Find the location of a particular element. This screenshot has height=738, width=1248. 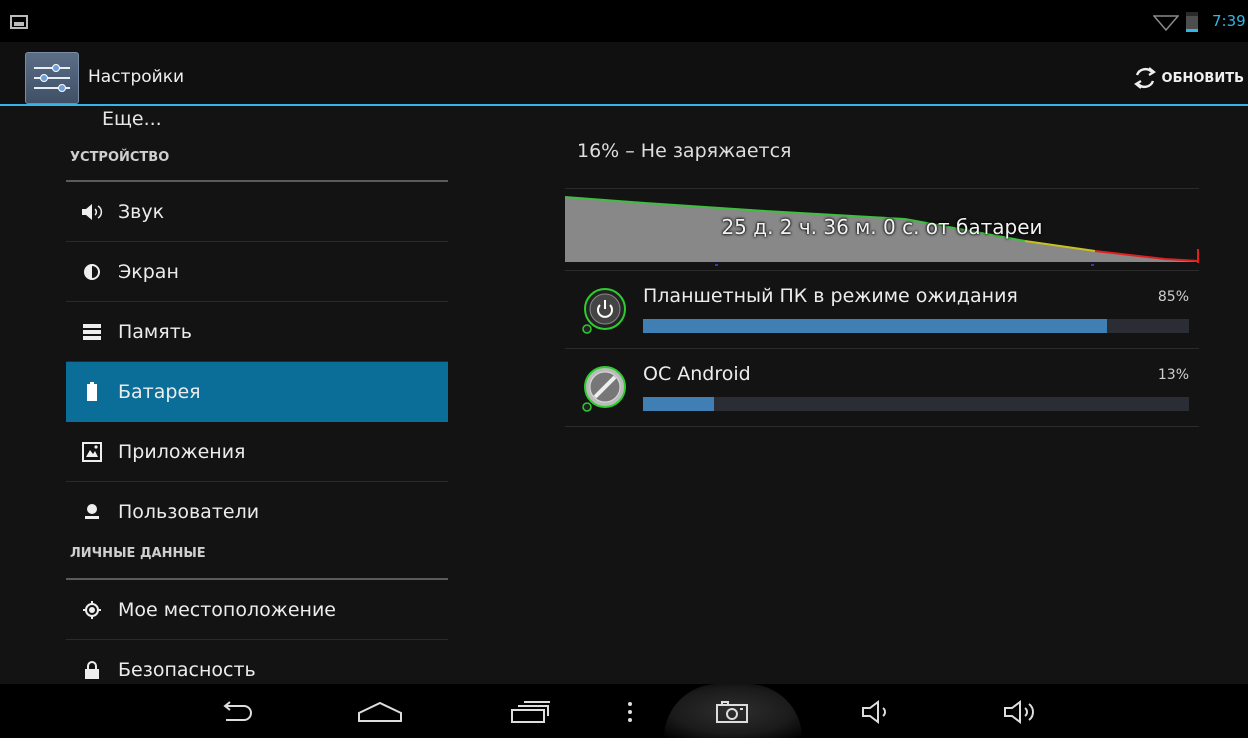

usage-row-standby: Планшетный ПК в режиме ожидания 85% is located at coordinates (882, 309).